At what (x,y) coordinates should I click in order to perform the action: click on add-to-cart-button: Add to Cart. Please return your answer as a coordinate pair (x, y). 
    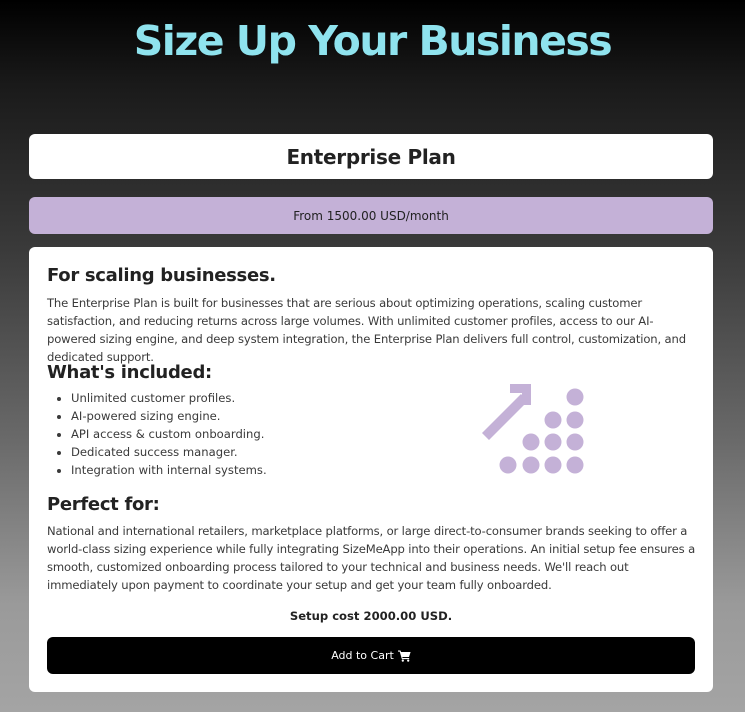
    Looking at the image, I should click on (371, 655).